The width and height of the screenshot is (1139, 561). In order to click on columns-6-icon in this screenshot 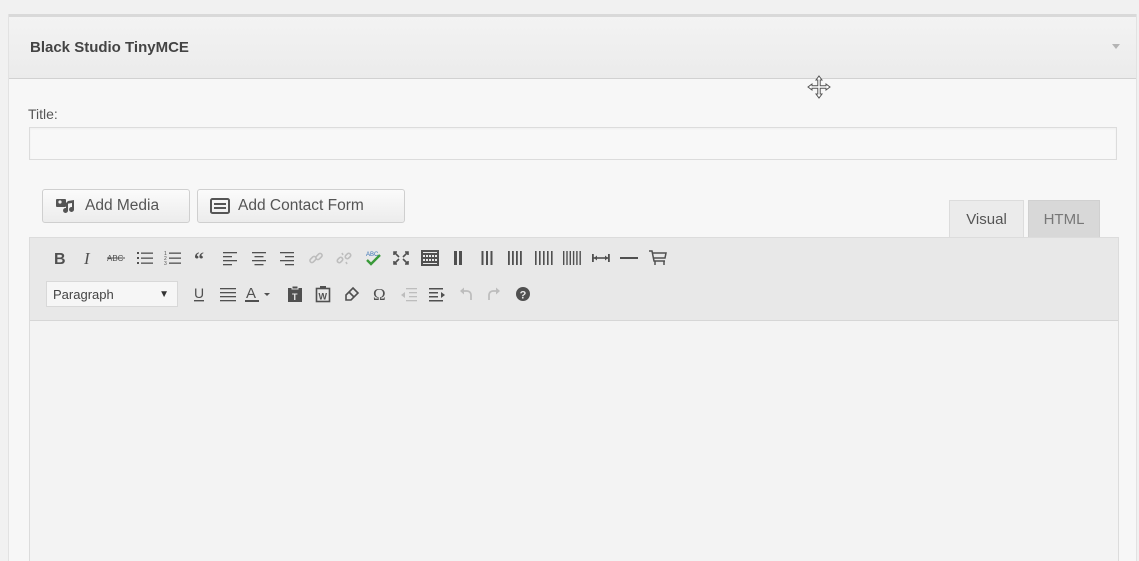, I will do `click(572, 258)`.